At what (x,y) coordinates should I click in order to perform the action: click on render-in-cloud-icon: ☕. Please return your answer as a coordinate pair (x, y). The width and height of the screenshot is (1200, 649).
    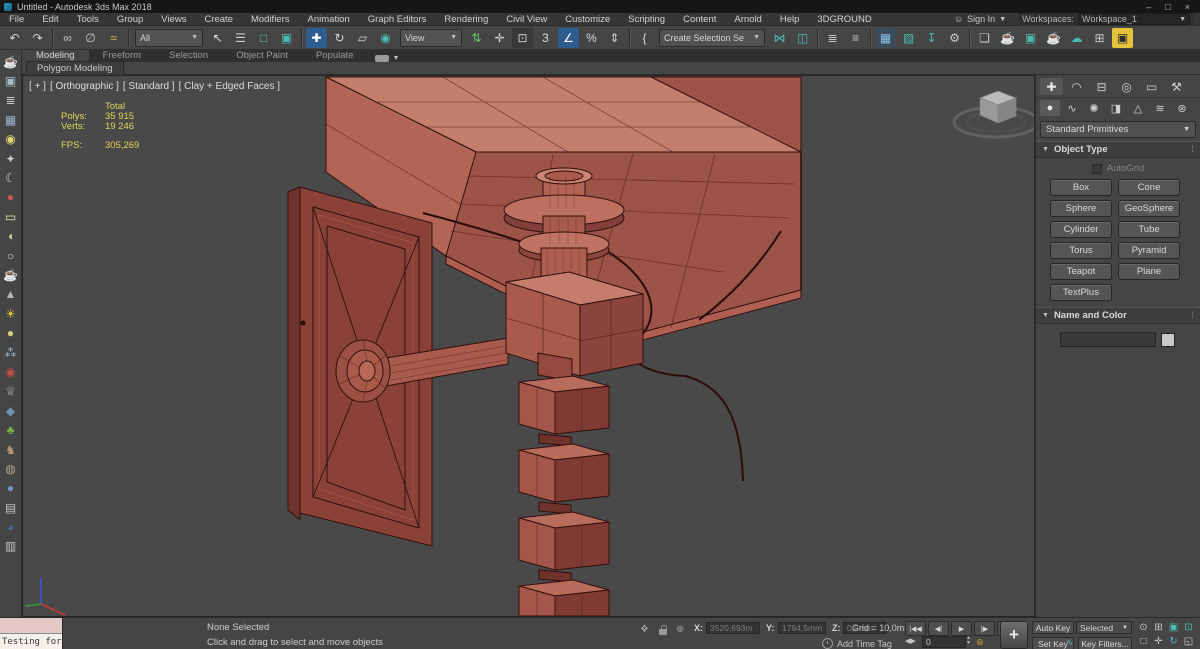
    Looking at the image, I should click on (1053, 38).